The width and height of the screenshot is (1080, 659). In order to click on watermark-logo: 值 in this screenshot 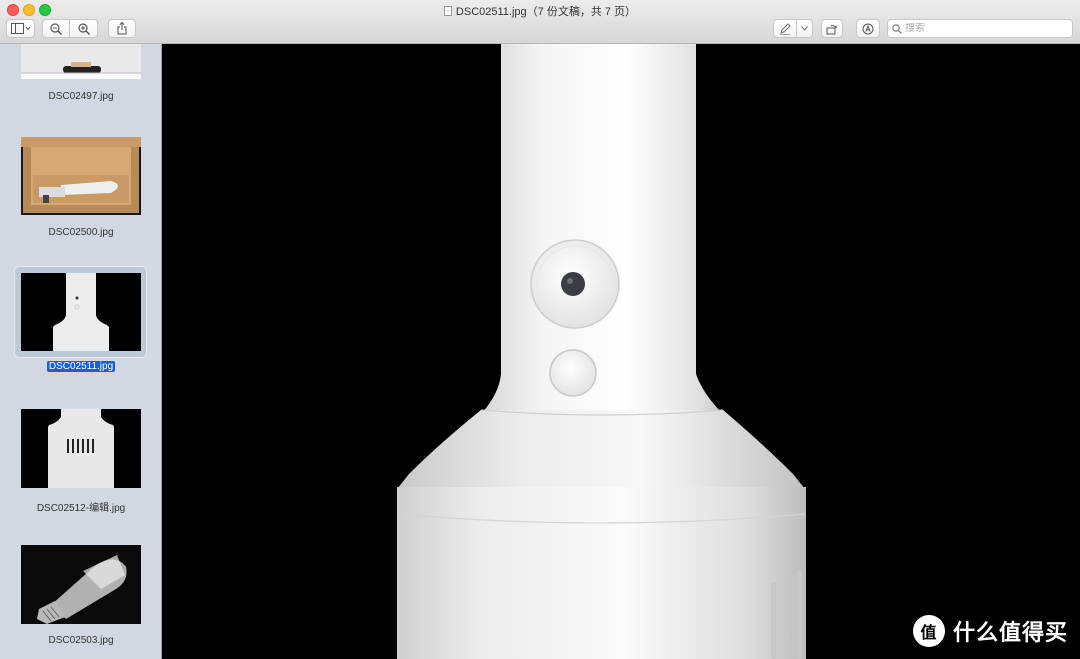, I will do `click(928, 631)`.